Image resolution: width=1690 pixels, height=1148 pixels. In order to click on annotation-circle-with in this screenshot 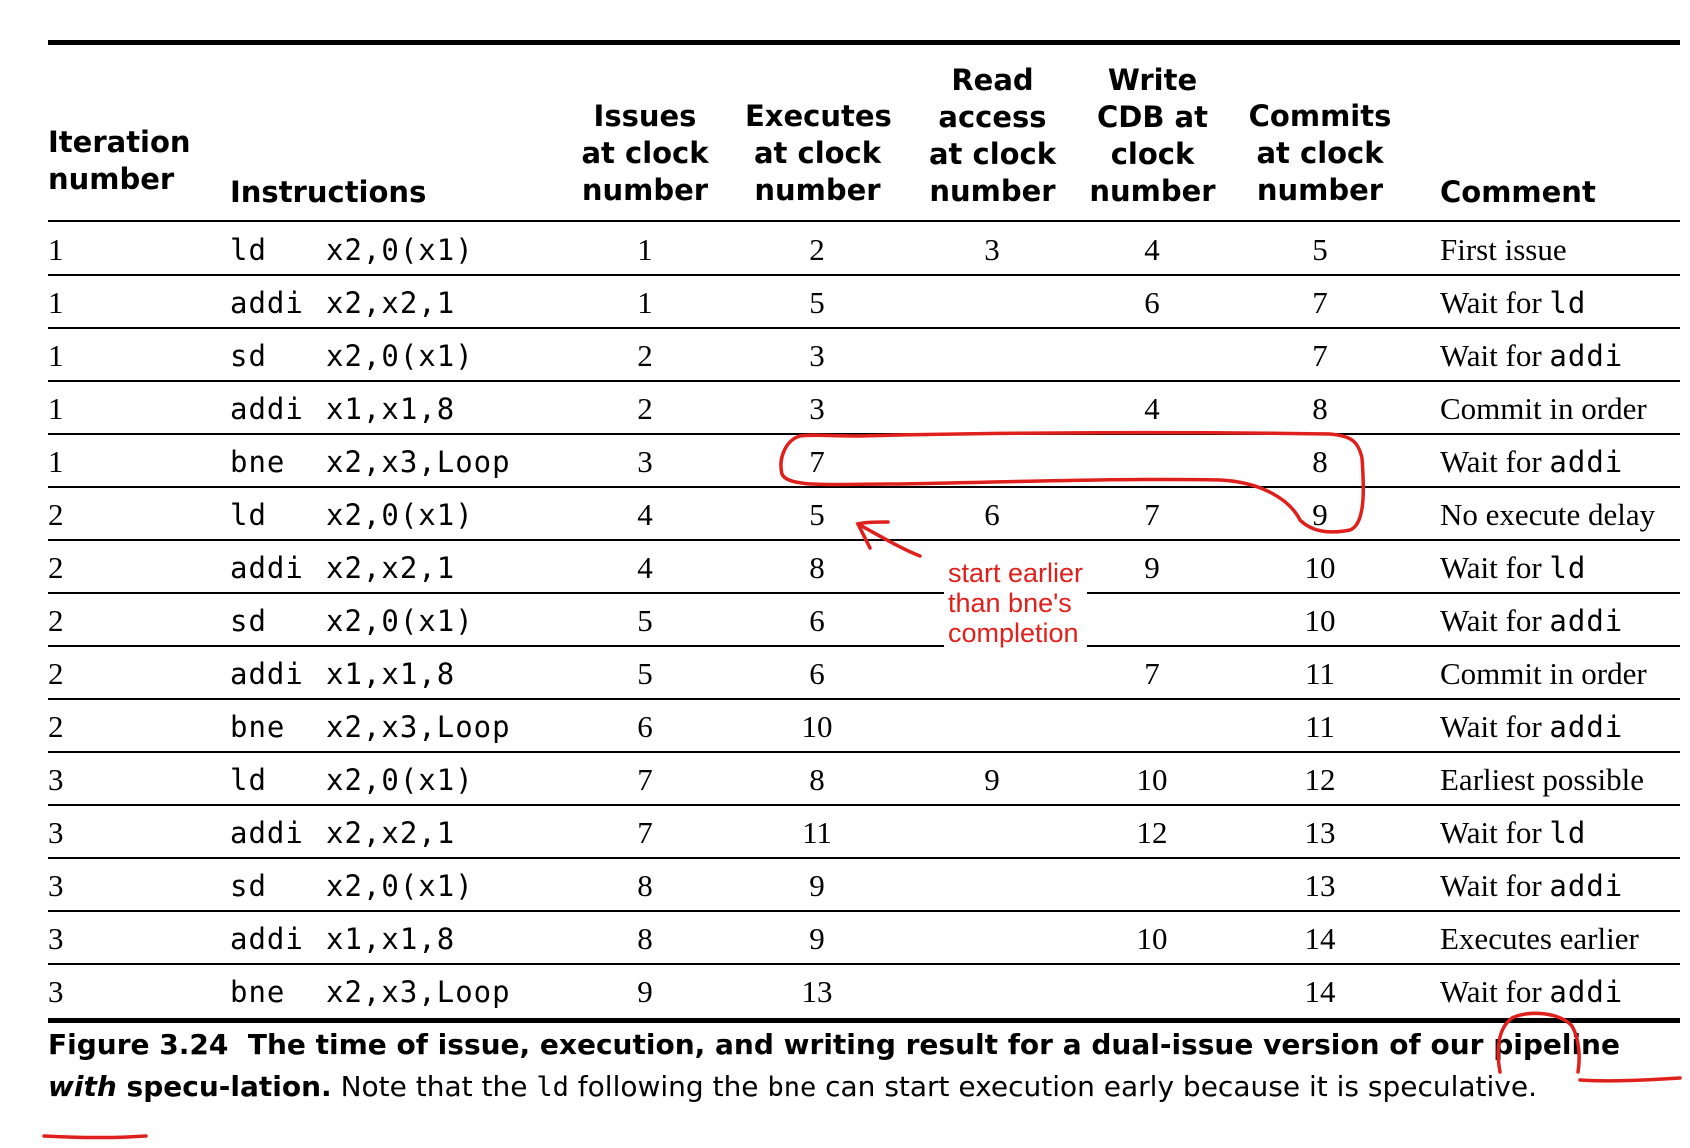, I will do `click(1538, 1042)`.